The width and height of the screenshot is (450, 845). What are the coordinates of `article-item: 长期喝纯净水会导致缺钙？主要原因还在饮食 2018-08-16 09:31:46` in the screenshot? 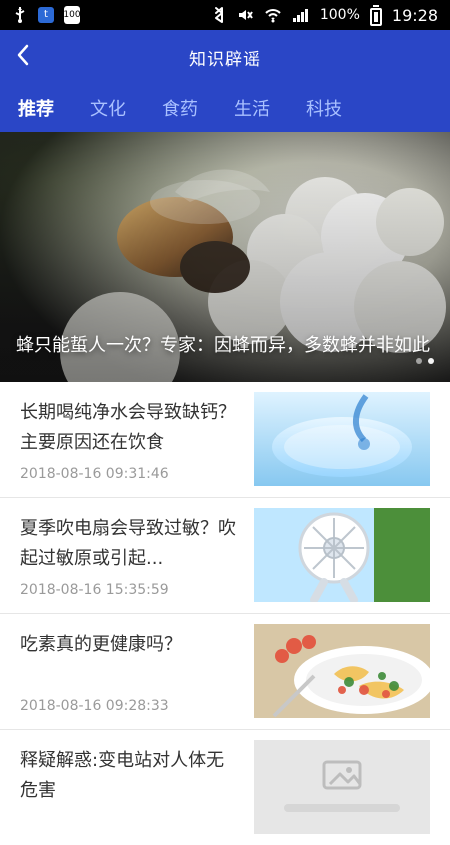 It's located at (225, 440).